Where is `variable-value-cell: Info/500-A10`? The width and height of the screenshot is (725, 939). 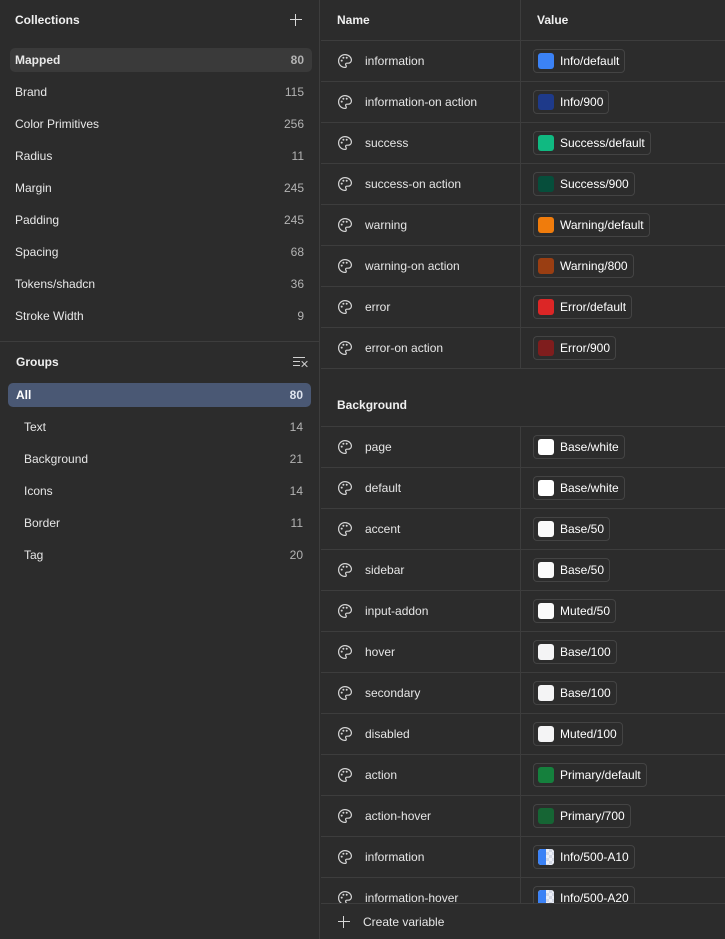 variable-value-cell: Info/500-A10 is located at coordinates (623, 857).